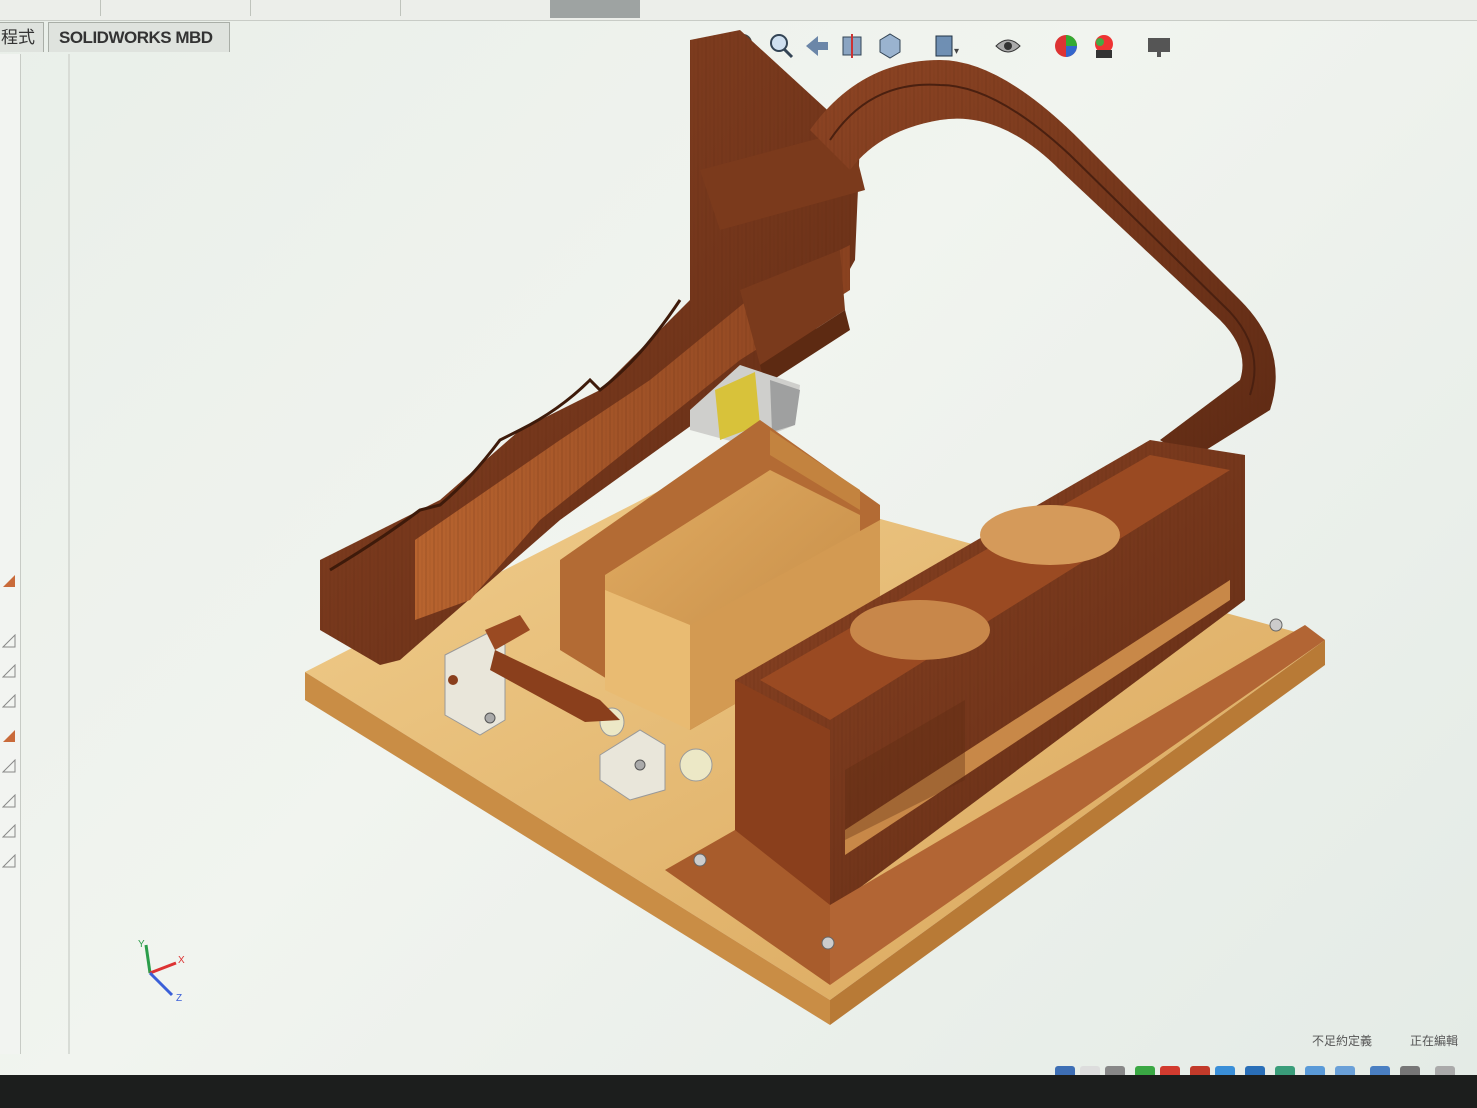  What do you see at coordinates (161, 971) in the screenshot?
I see `coordinate-triad: Y X Z` at bounding box center [161, 971].